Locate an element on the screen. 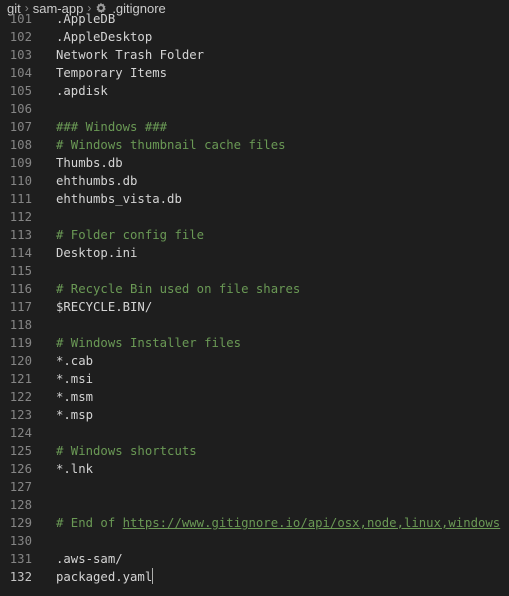 This screenshot has height=596, width=509. code-line: 124 is located at coordinates (254, 433).